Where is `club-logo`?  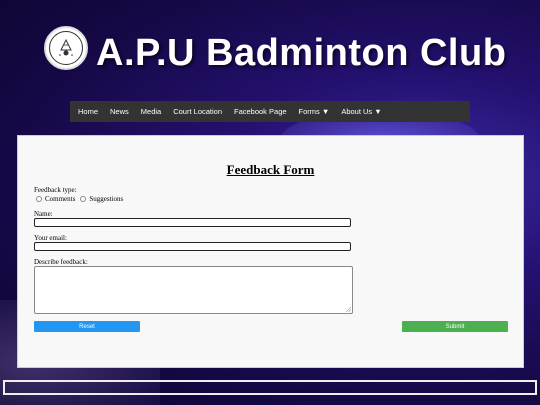
club-logo is located at coordinates (66, 48).